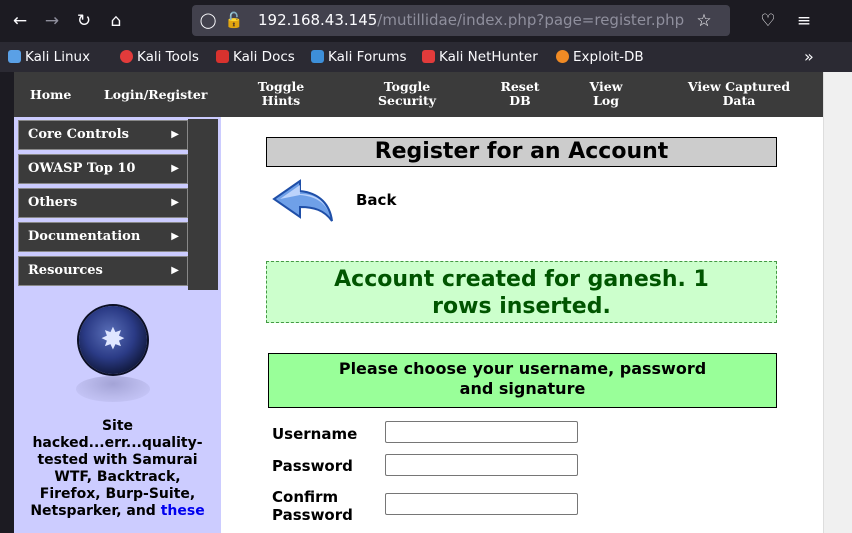 This screenshot has height=533, width=852. I want to click on nav-toggle-hints: Toggle Hints, so click(281, 94).